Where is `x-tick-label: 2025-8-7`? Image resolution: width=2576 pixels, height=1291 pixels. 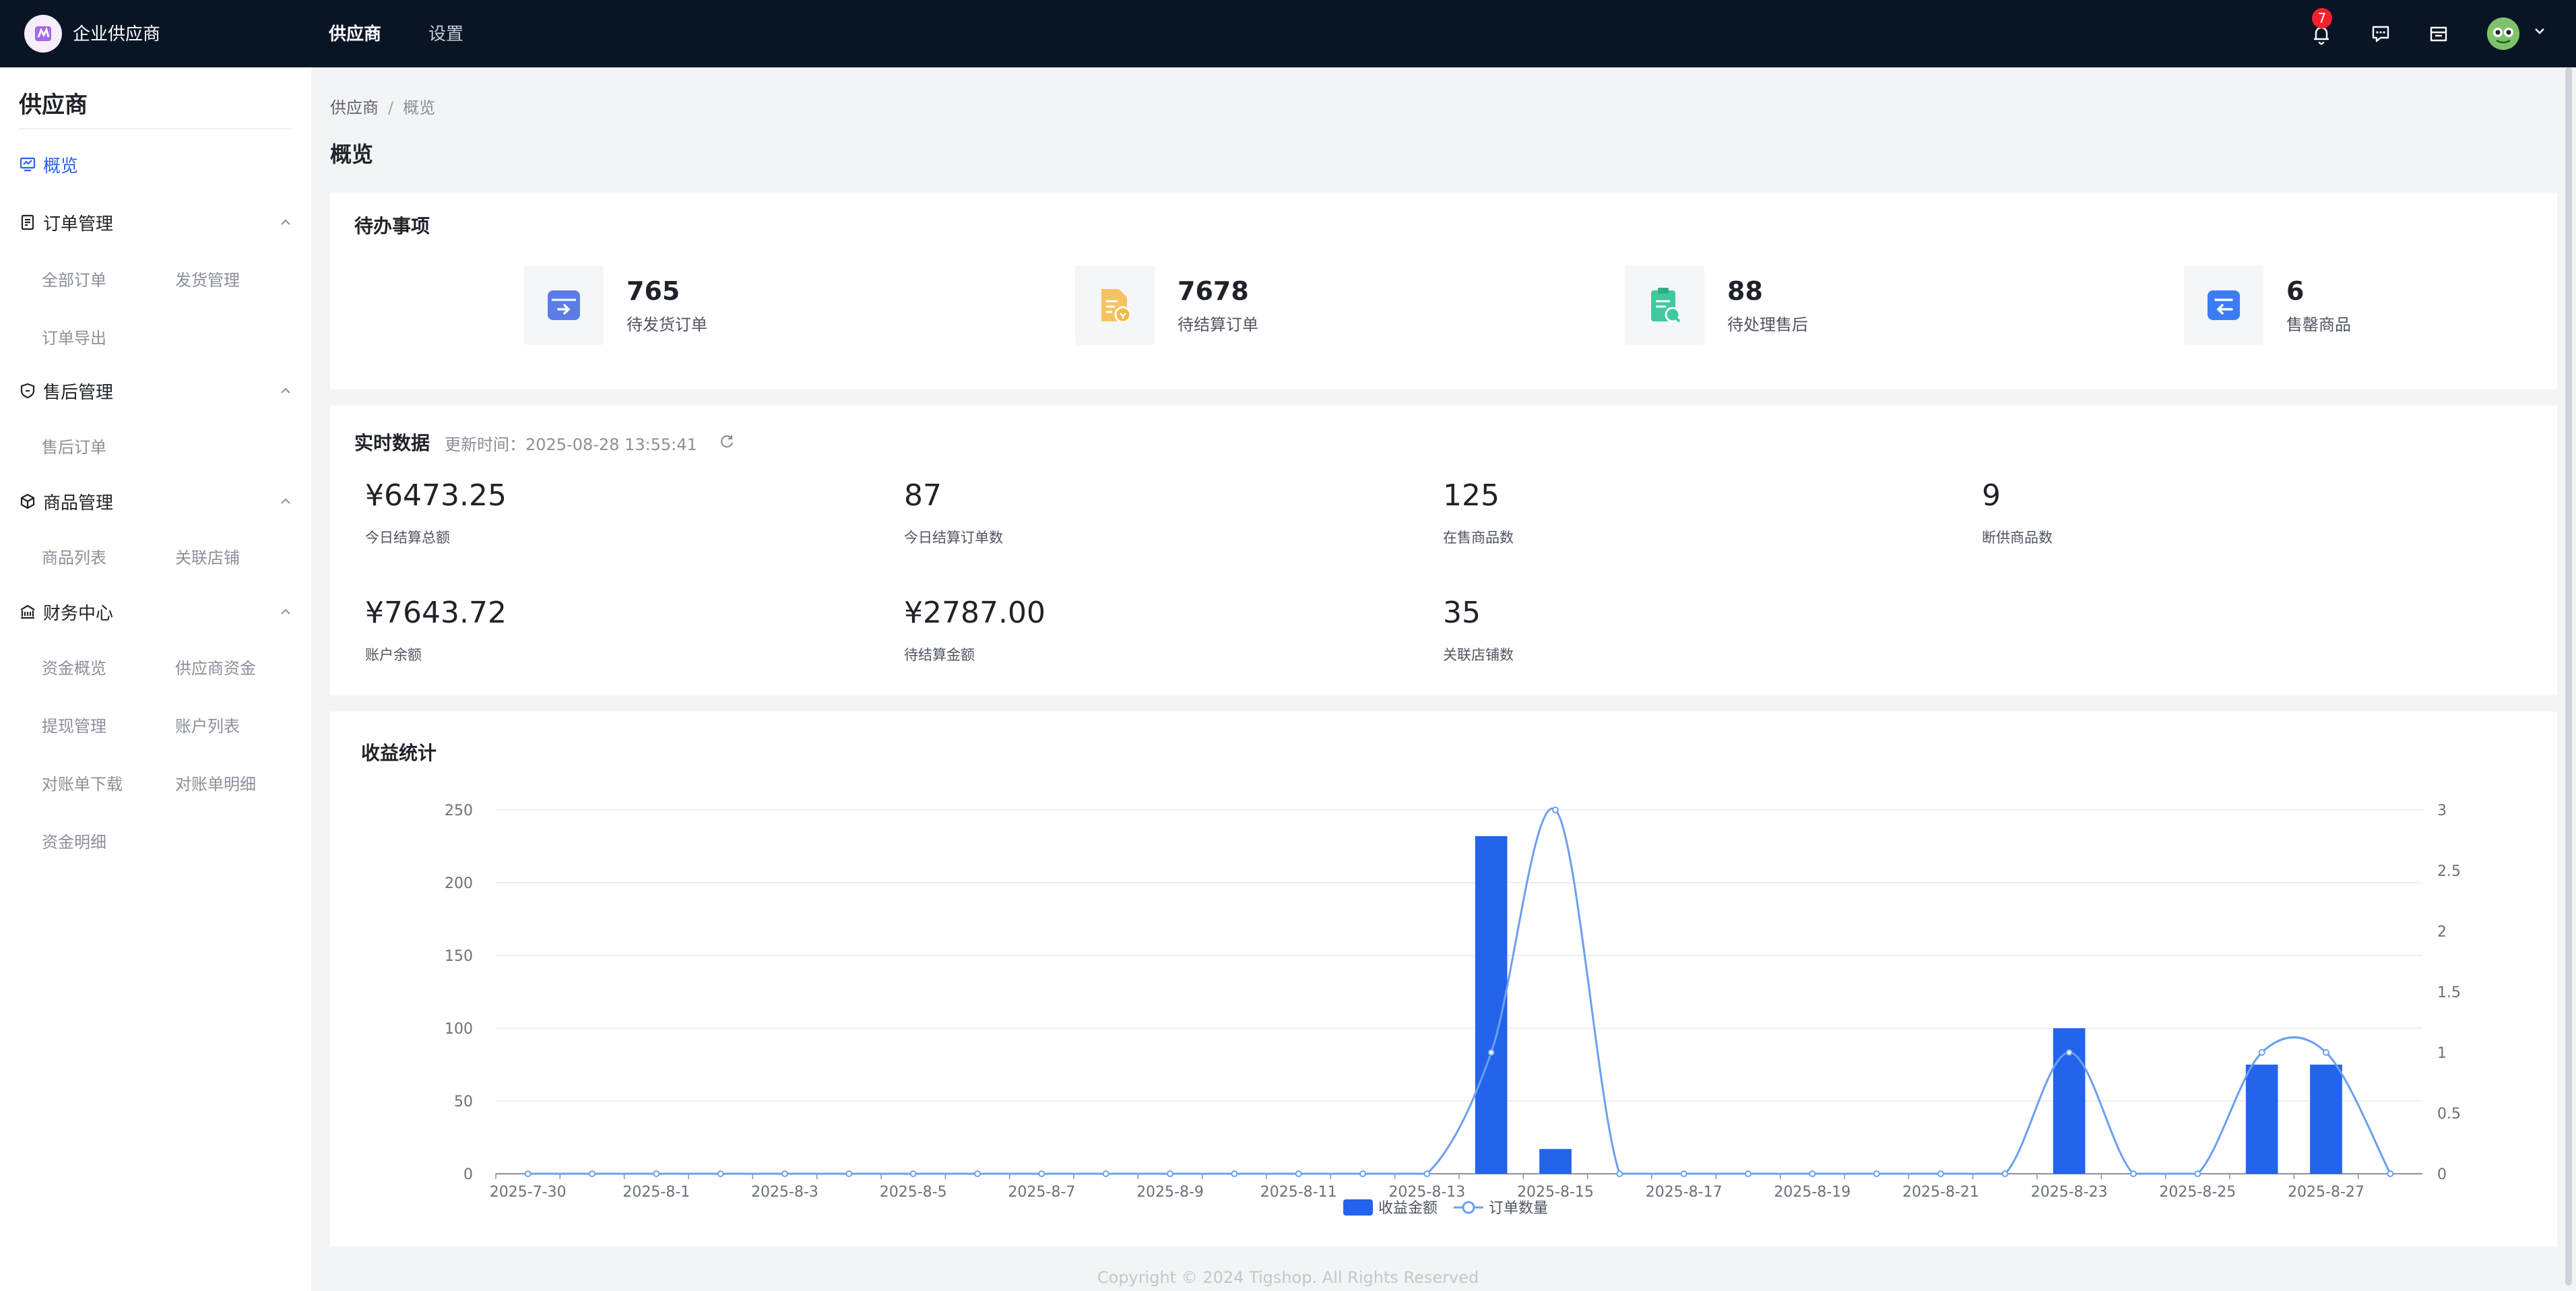
x-tick-label: 2025-8-7 is located at coordinates (1041, 1193).